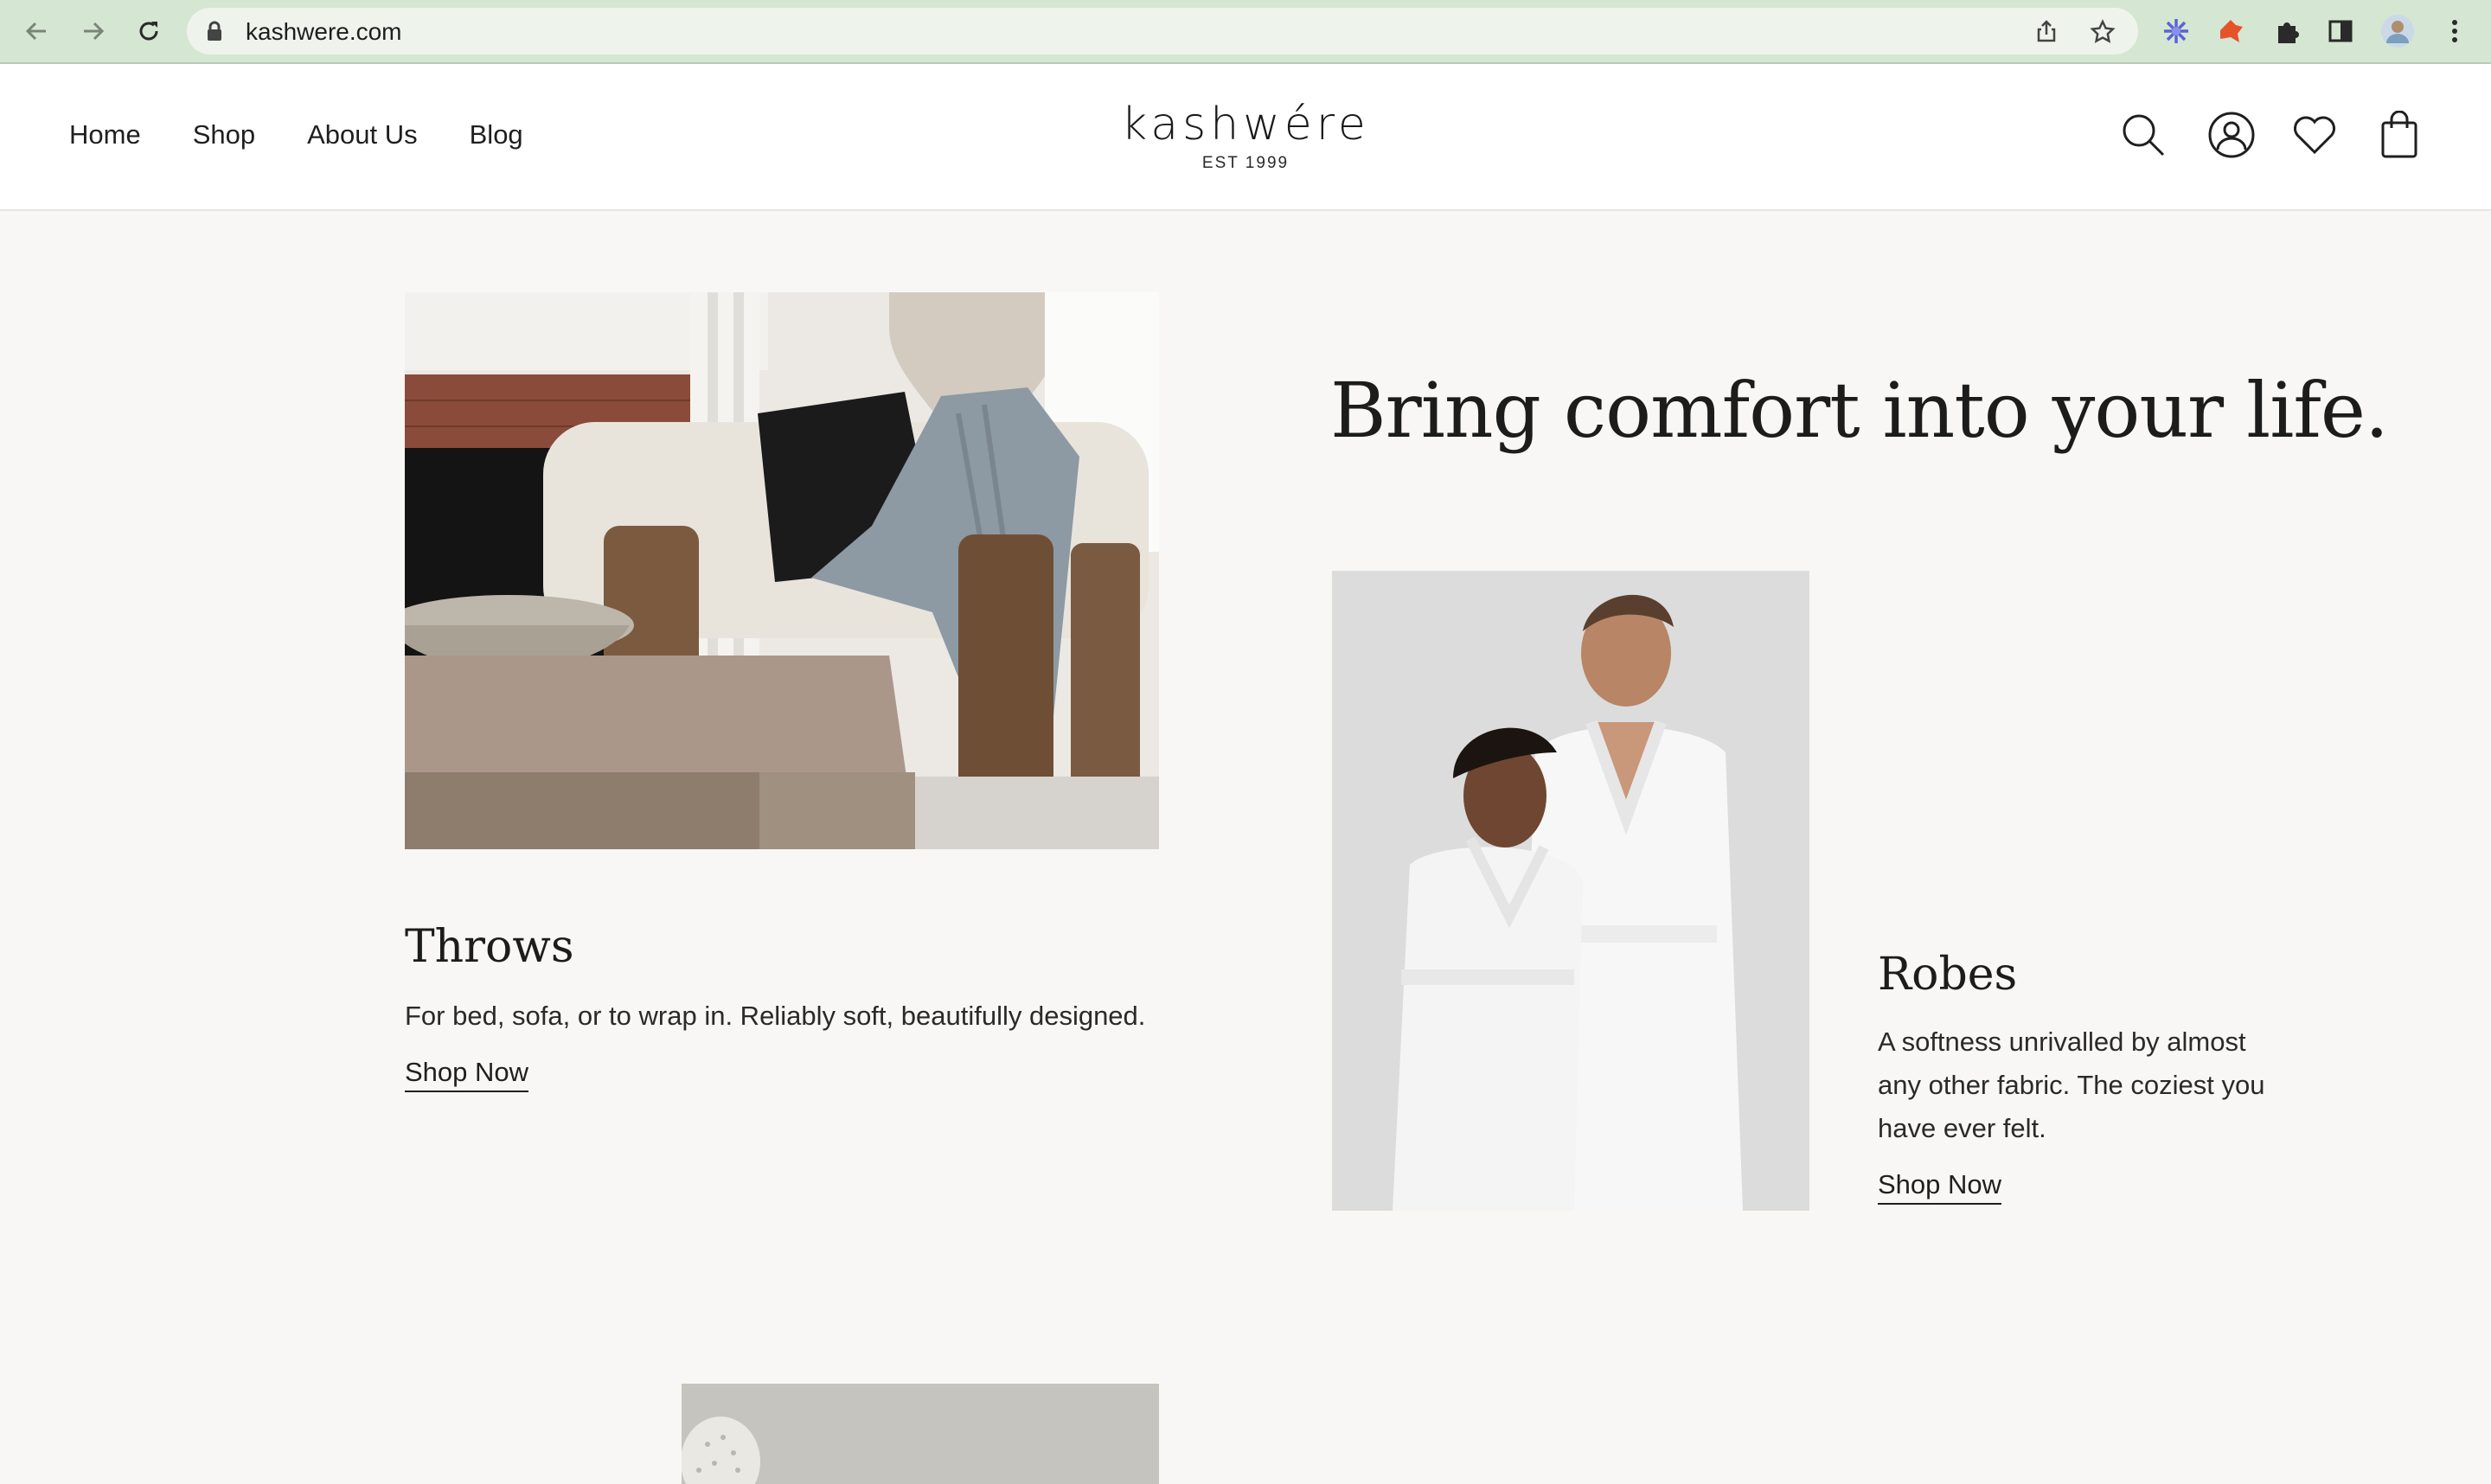  I want to click on browser-toolbar: kashwere.com, so click(1246, 32).